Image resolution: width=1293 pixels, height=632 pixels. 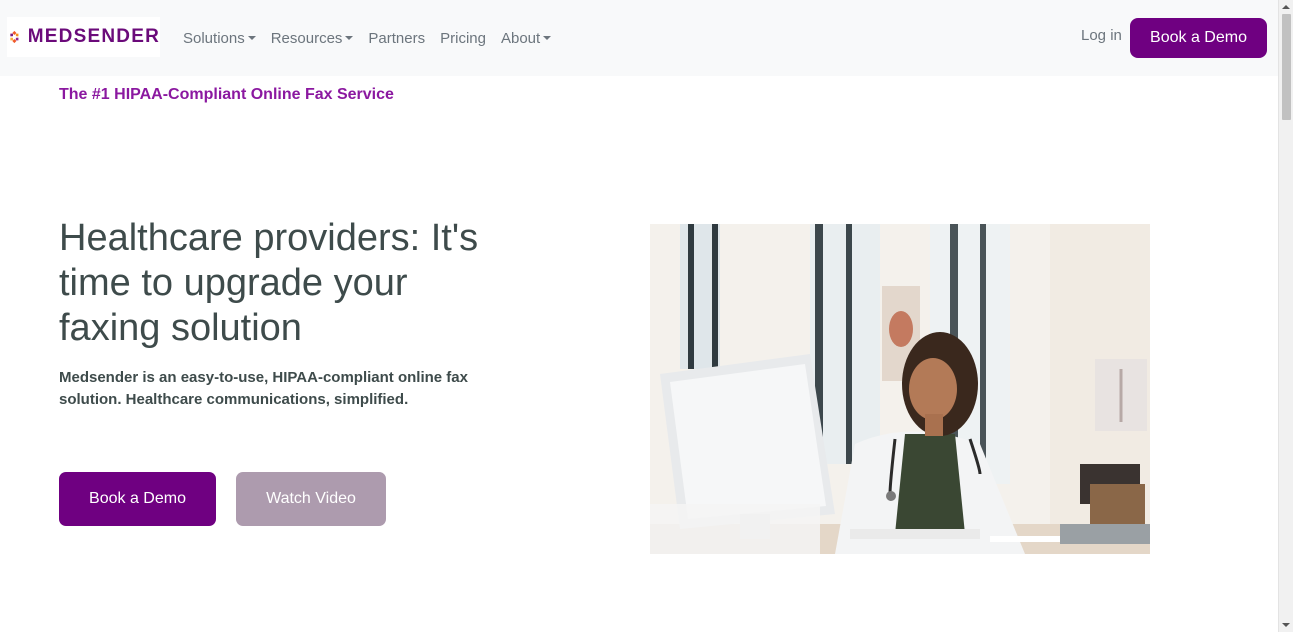 I want to click on nav-item-label: Pricing, so click(x=463, y=38).